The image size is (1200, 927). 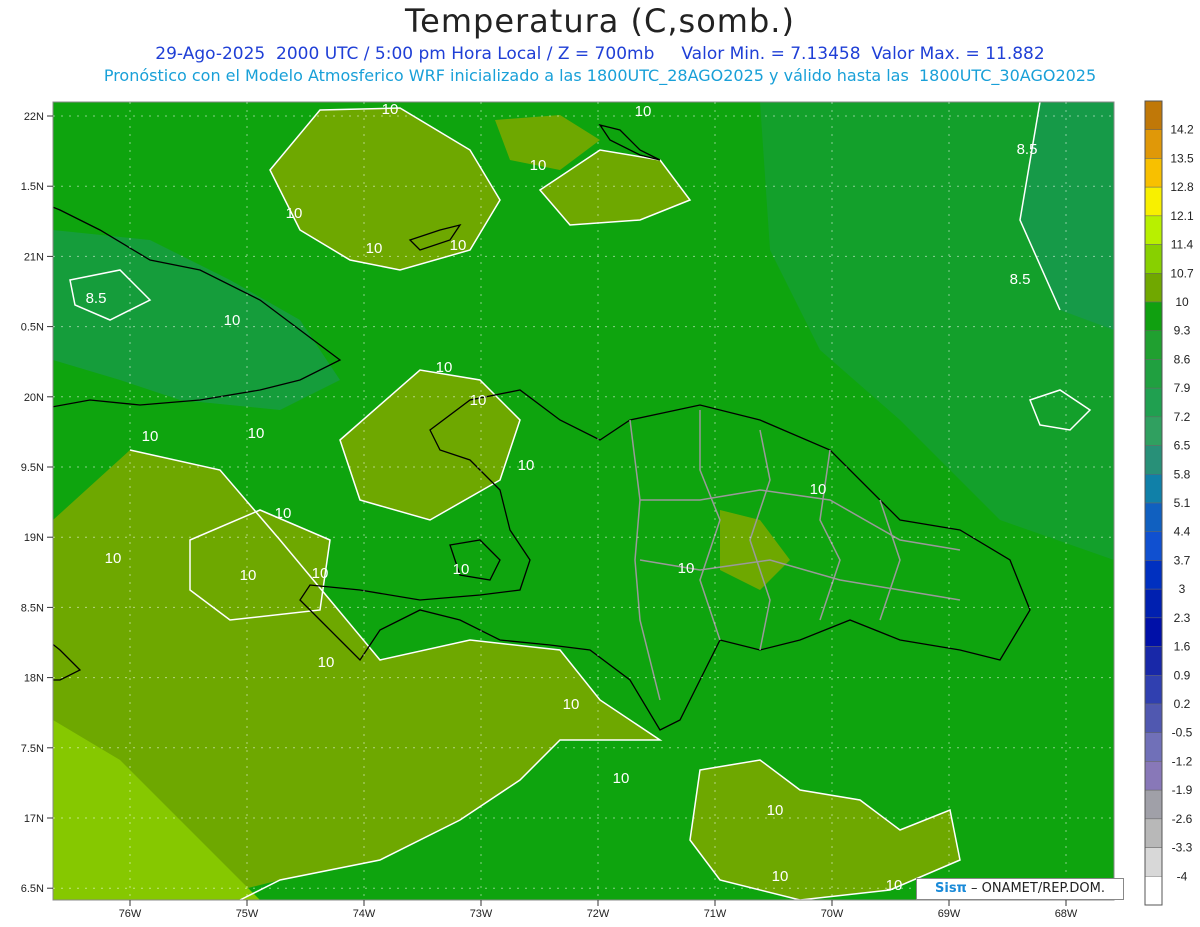 What do you see at coordinates (247, 914) in the screenshot?
I see `lon-label: 75W` at bounding box center [247, 914].